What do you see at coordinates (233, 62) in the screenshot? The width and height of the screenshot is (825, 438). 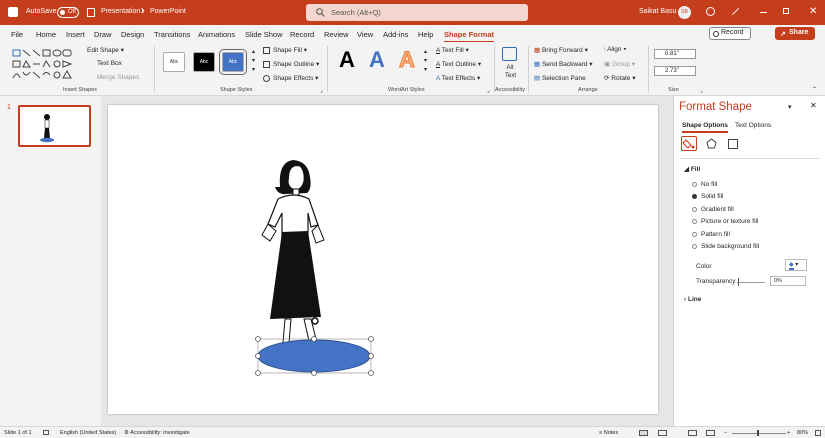 I see `style-swatch-blue: Abc` at bounding box center [233, 62].